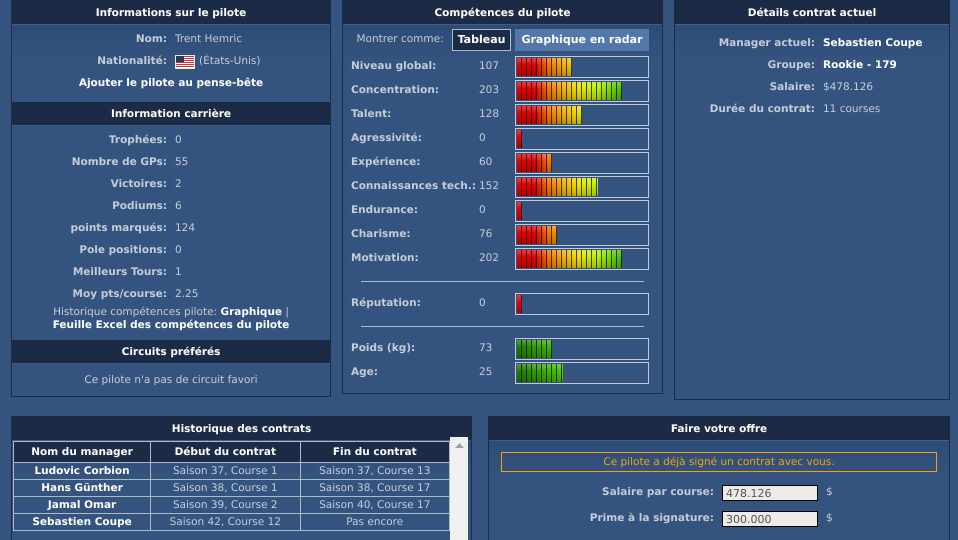 The width and height of the screenshot is (958, 540). What do you see at coordinates (394, 67) in the screenshot?
I see `skill-label: Niveau global:` at bounding box center [394, 67].